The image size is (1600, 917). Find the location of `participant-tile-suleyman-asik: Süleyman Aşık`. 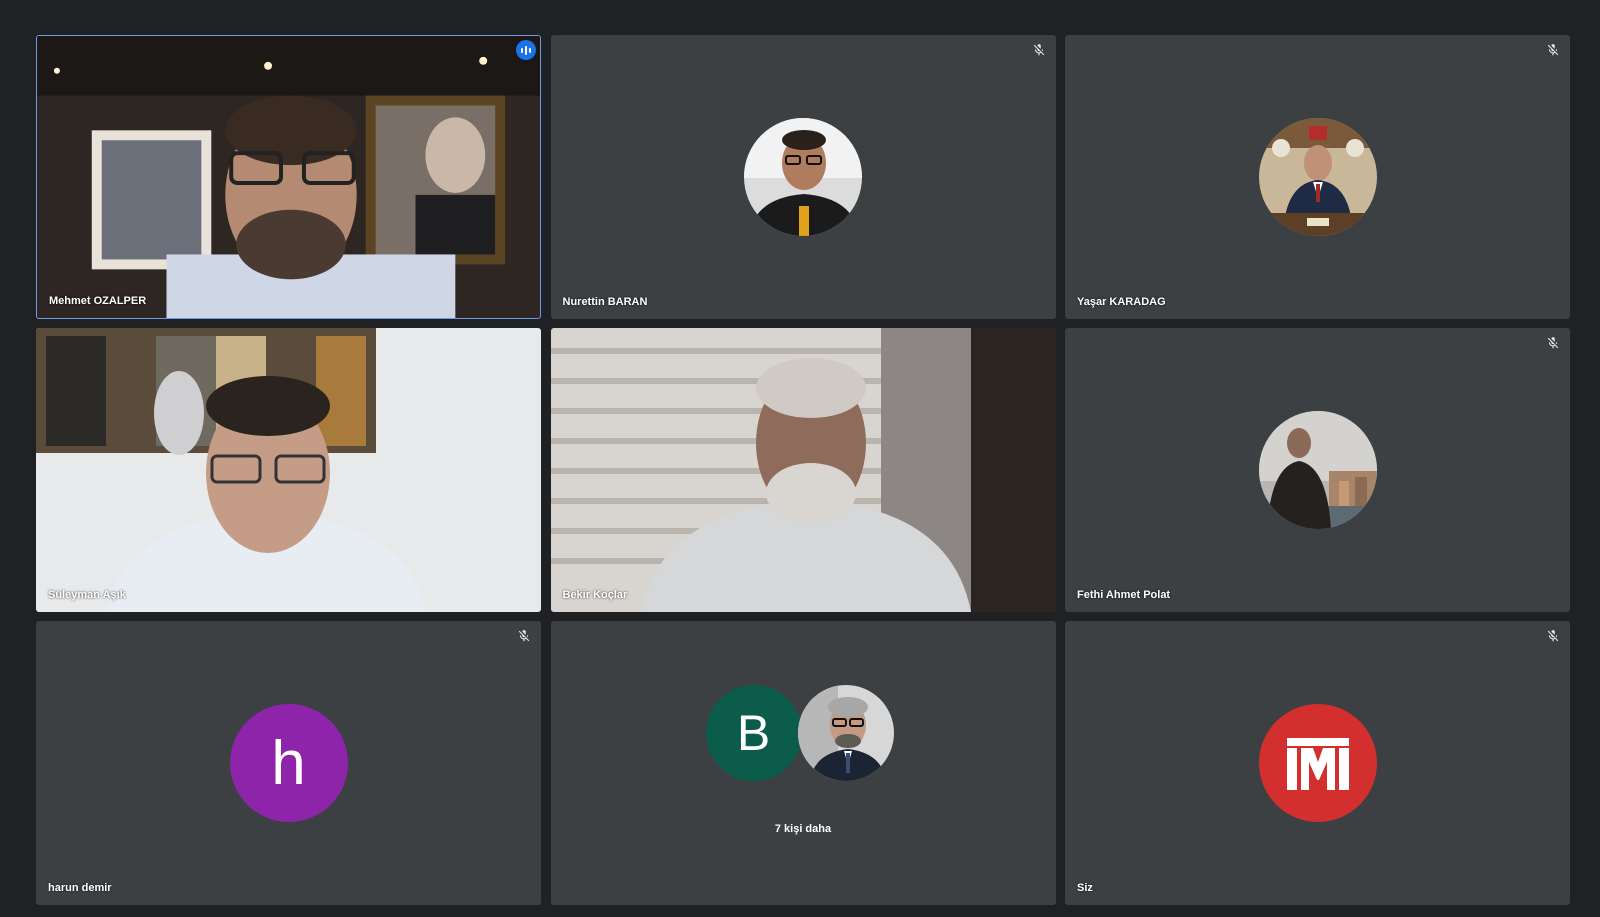

participant-tile-suleyman-asik: Süleyman Aşık is located at coordinates (288, 470).